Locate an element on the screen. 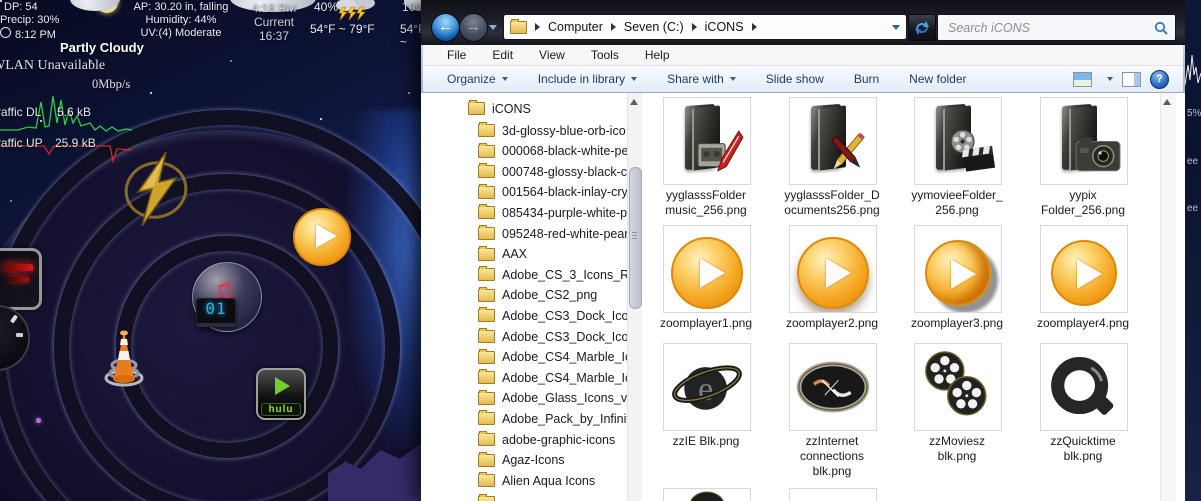  tree-item: 000068-black-white-pe is located at coordinates (552, 151).